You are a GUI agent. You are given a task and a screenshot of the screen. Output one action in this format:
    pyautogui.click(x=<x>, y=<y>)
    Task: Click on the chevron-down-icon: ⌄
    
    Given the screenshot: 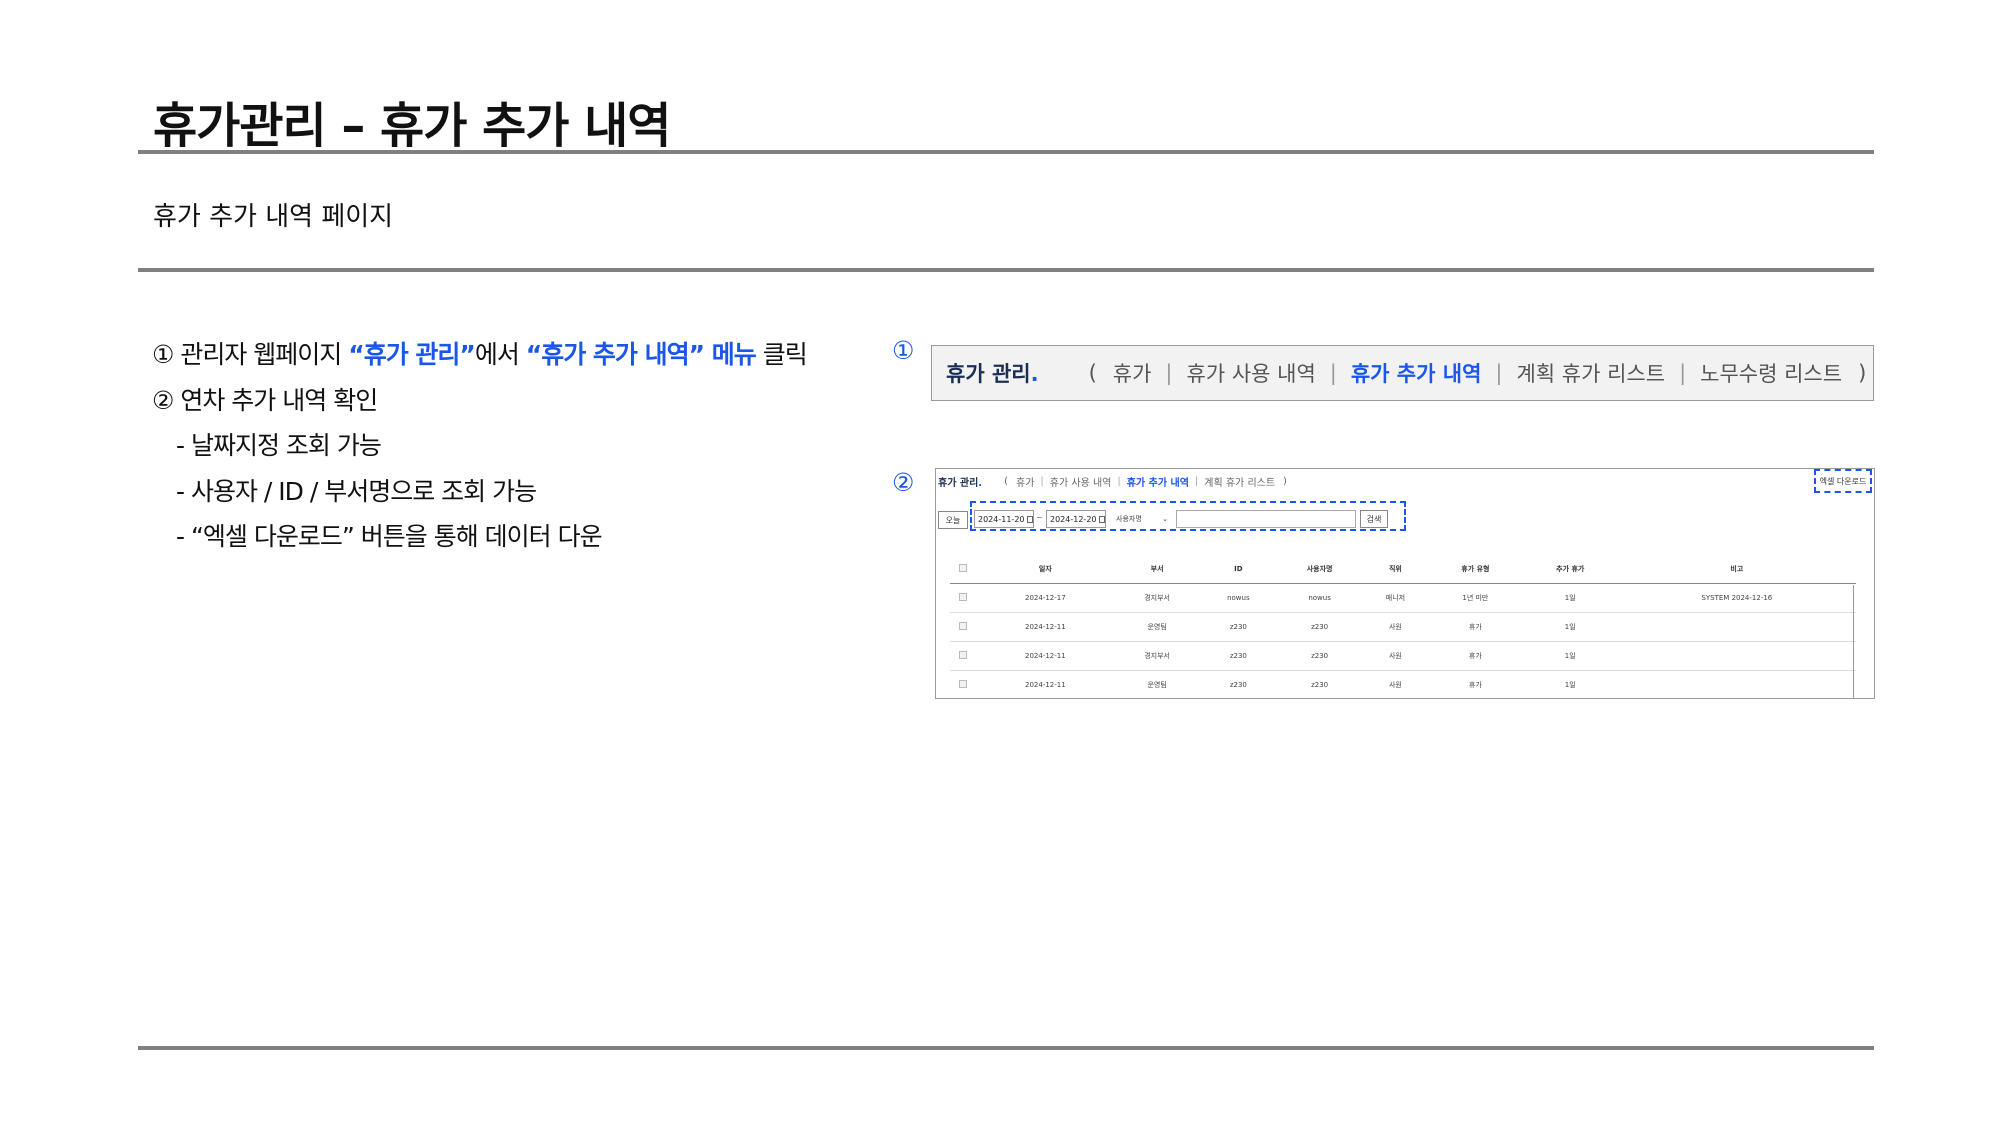 What is the action you would take?
    pyautogui.click(x=1165, y=519)
    